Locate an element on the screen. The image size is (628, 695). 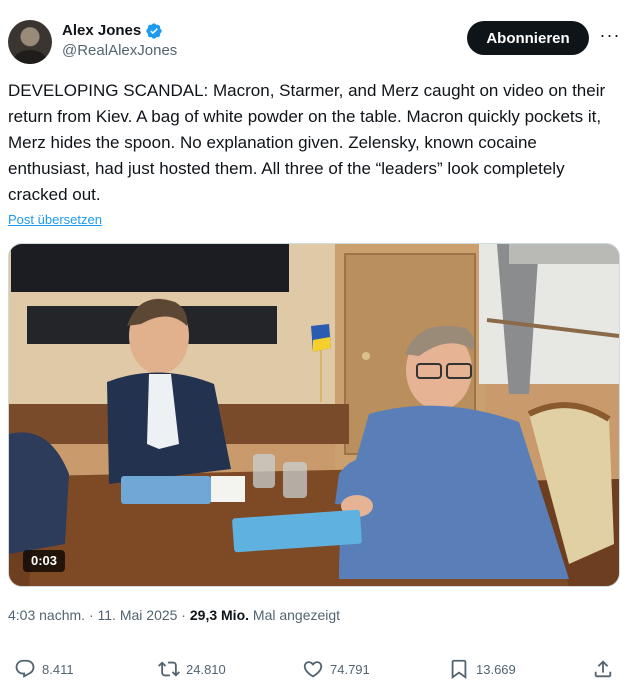
share-button is located at coordinates (603, 669).